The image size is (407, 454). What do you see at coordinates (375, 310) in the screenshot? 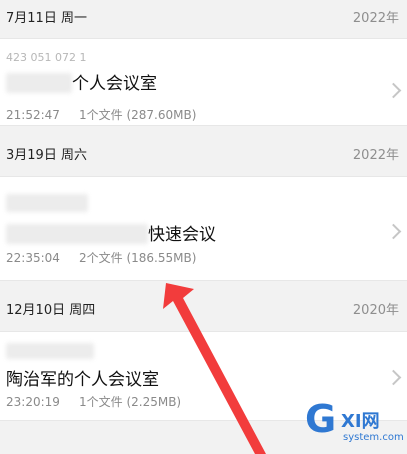
I see `section-year: 2020年` at bounding box center [375, 310].